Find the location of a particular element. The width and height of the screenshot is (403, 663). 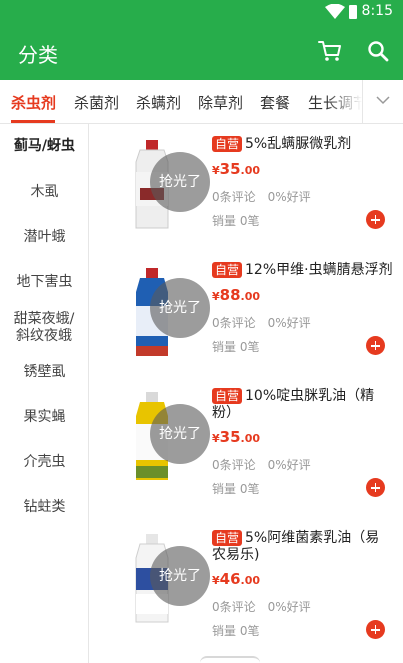

page-title: 分类 is located at coordinates (38, 55).